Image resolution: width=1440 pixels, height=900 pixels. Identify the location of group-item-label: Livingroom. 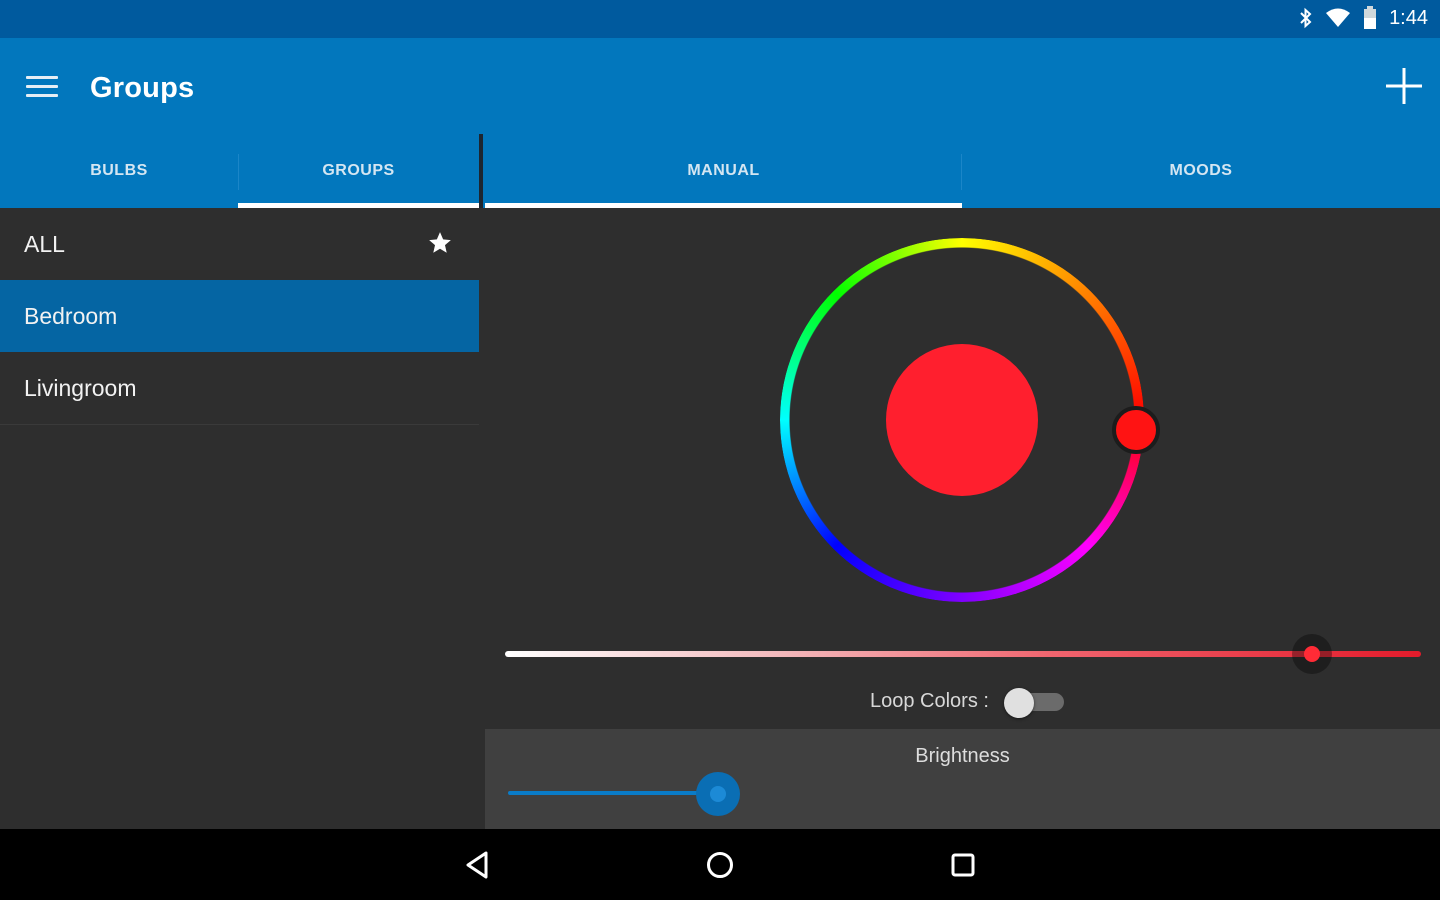
(80, 387).